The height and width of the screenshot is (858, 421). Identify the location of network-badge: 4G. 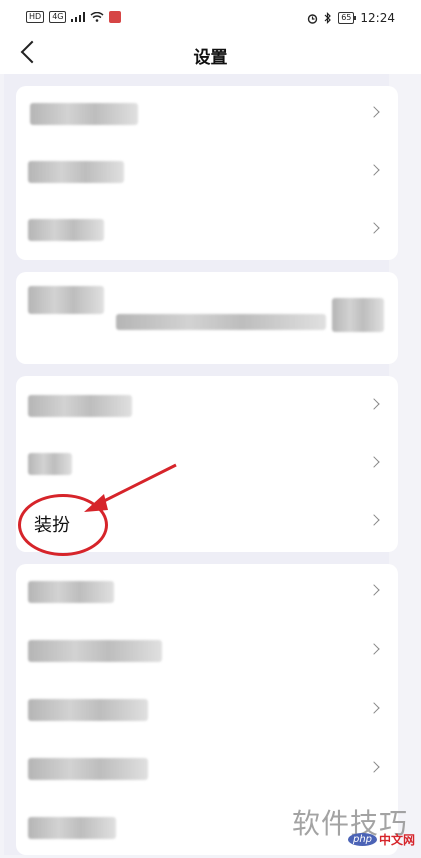
(58, 17).